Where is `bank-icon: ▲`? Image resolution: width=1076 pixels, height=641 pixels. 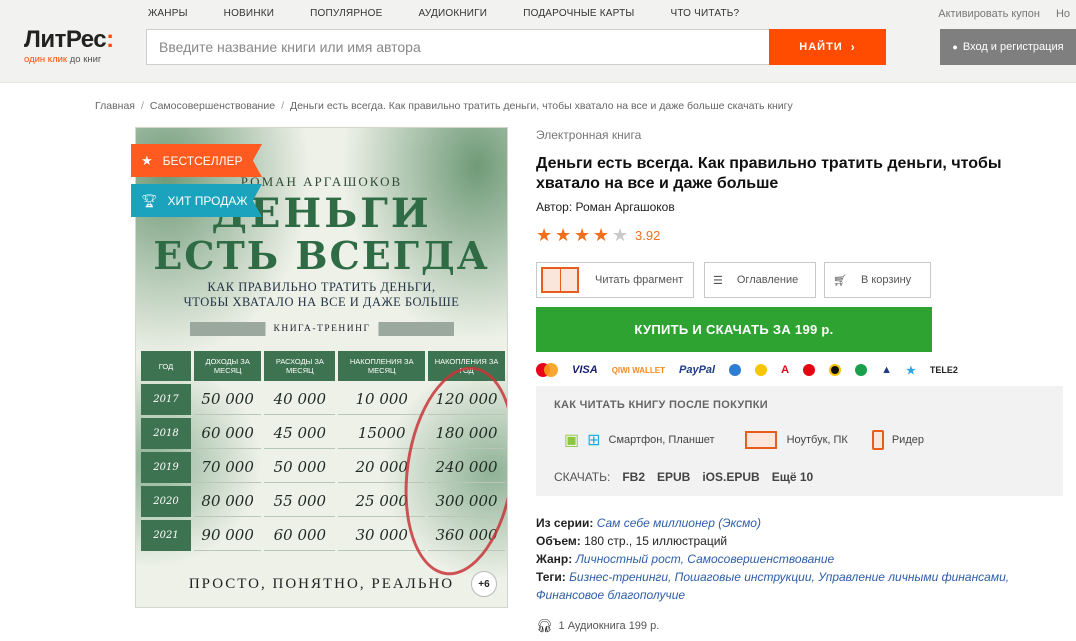
bank-icon: ▲ is located at coordinates (886, 370).